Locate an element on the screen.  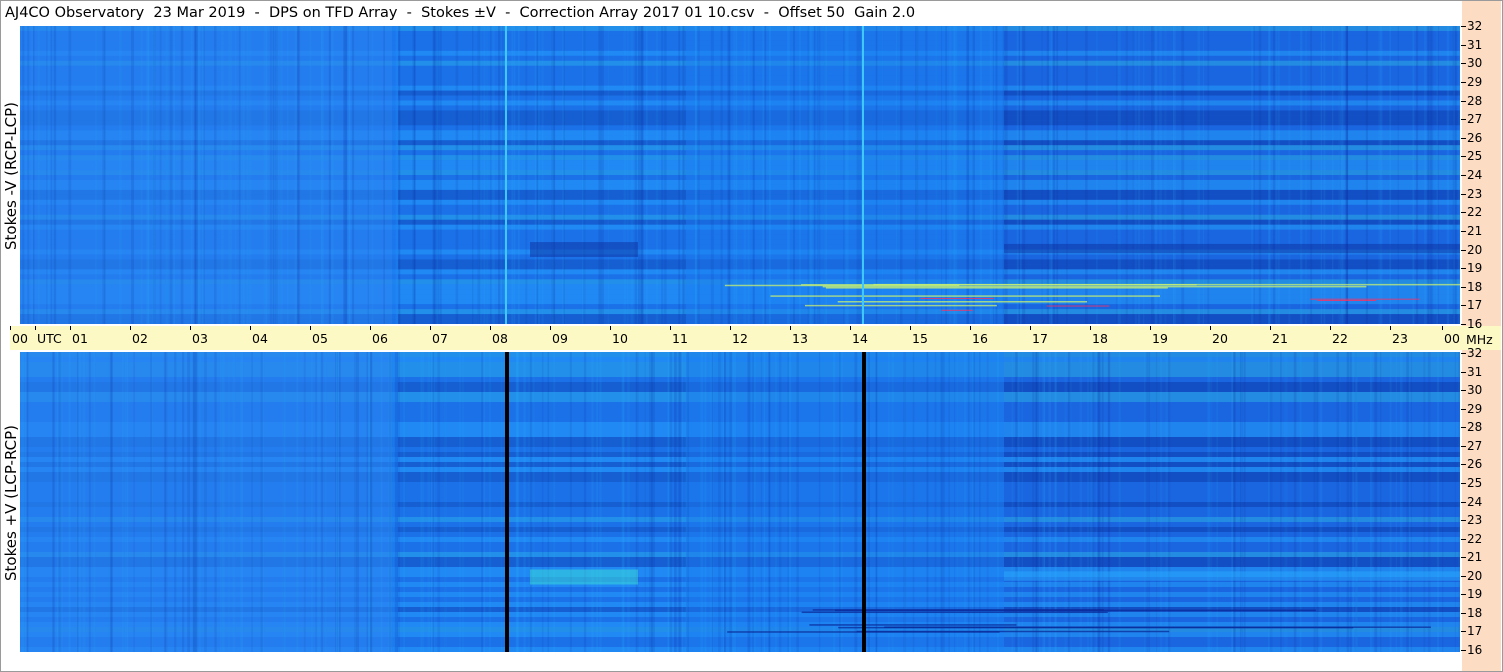
freq-tick-label: 27 is located at coordinates (1475, 445).